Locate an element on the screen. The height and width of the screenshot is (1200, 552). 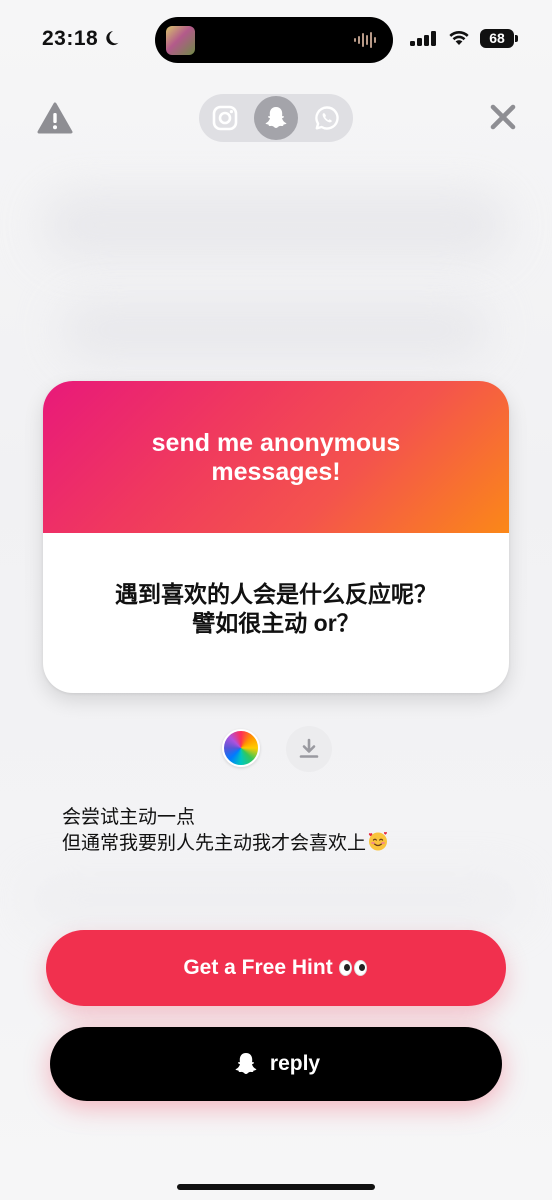
answer-text: 会尝试主动一点 但通常我要别人先主动我才会喜欢上 is located at coordinates (282, 830).